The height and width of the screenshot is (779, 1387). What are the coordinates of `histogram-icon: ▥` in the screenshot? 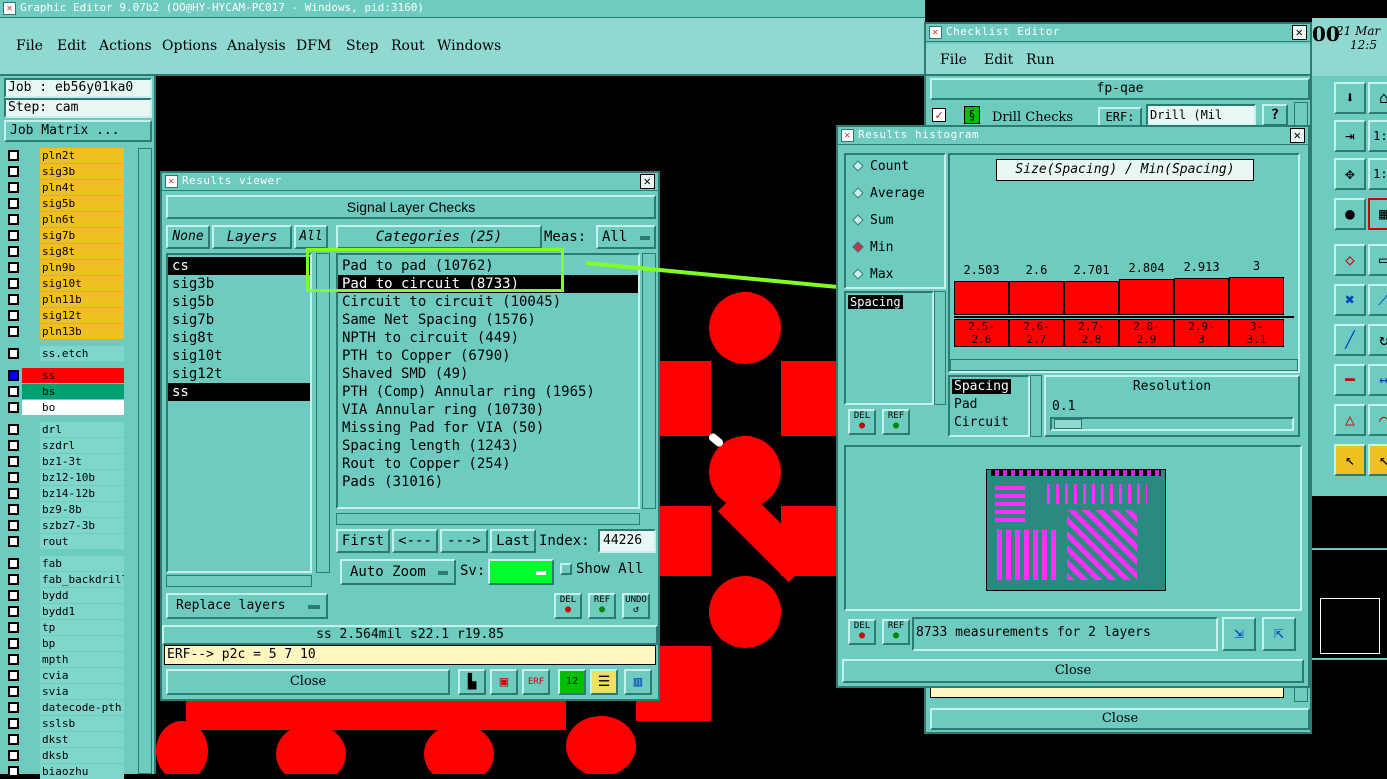 It's located at (638, 682).